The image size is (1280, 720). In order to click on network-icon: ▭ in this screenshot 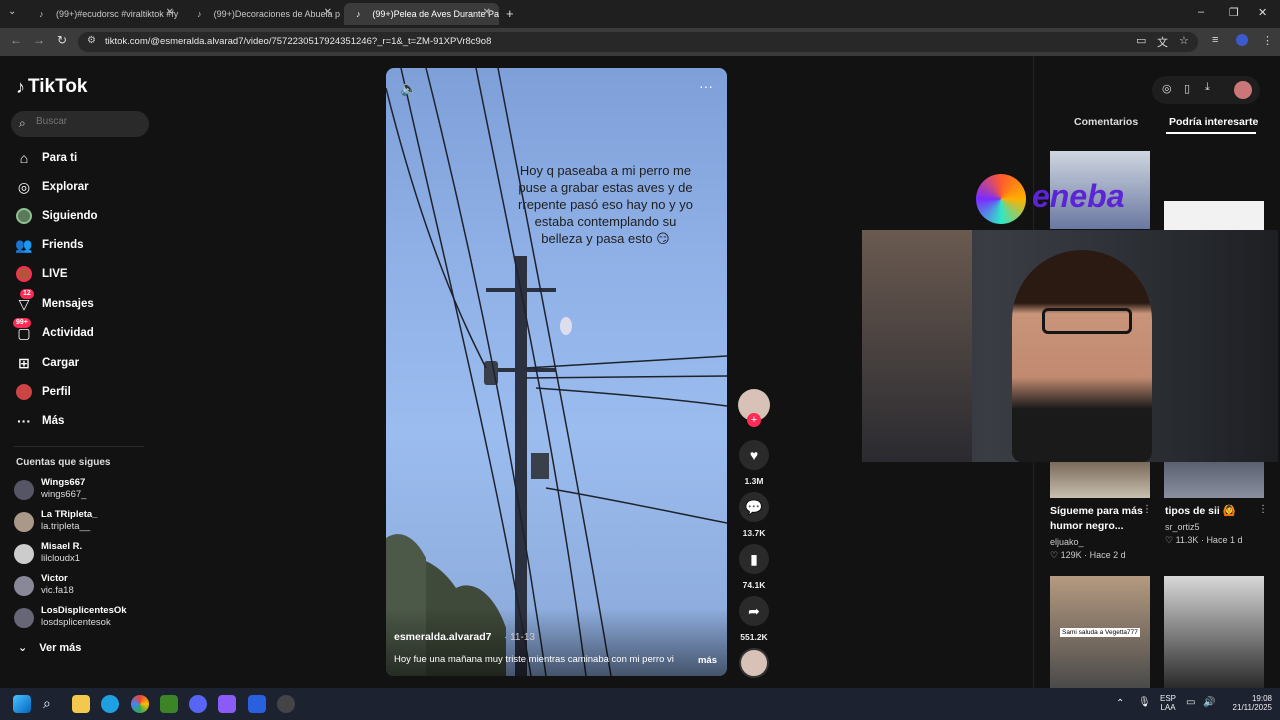, I will do `click(1190, 702)`.